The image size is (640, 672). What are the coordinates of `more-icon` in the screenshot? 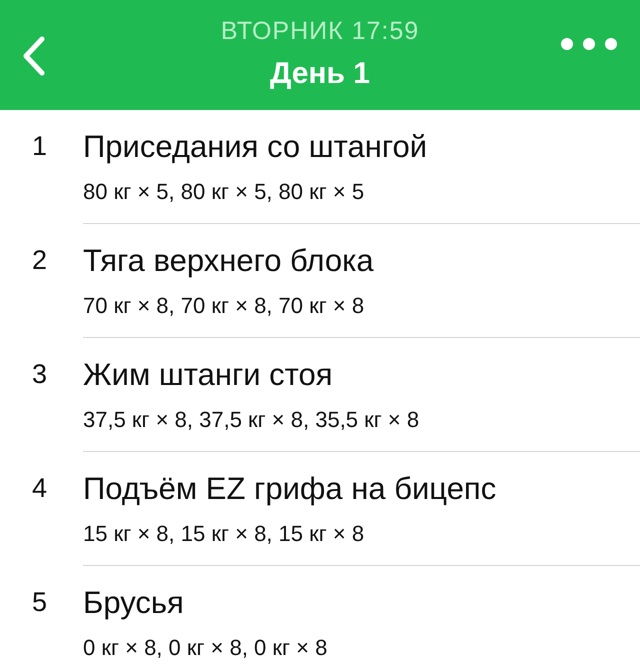 It's located at (589, 44).